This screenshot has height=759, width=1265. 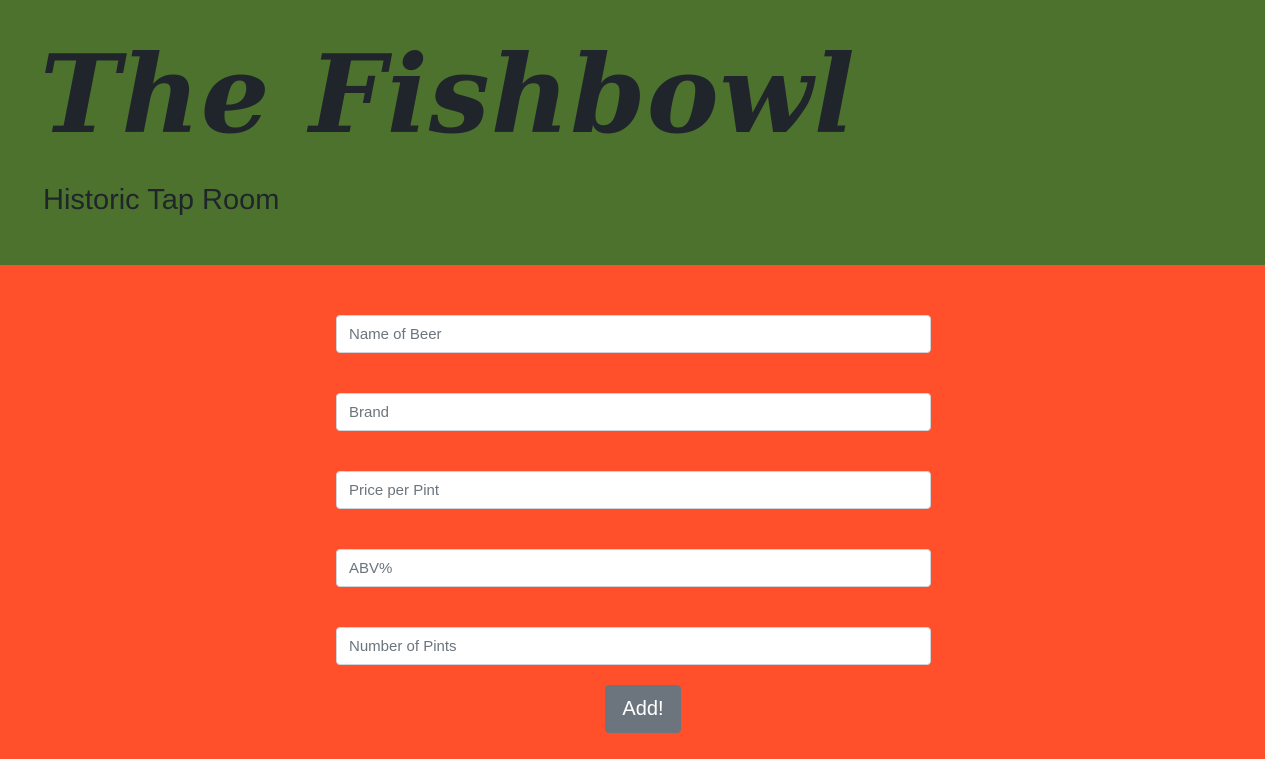 What do you see at coordinates (633, 568) in the screenshot?
I see `abv-input` at bounding box center [633, 568].